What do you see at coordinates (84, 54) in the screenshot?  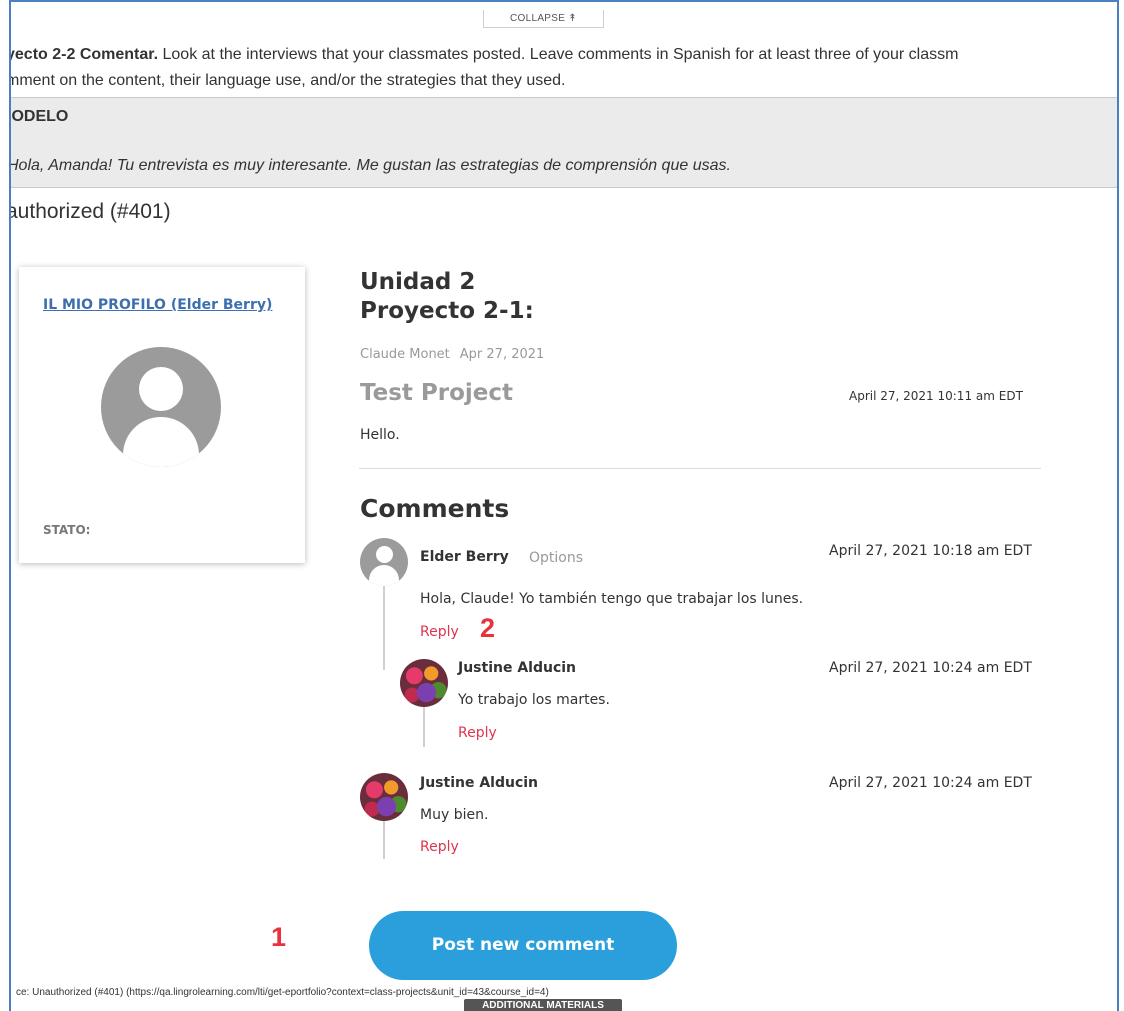 I see `assignment-title: yecto 2-2 Comentar.` at bounding box center [84, 54].